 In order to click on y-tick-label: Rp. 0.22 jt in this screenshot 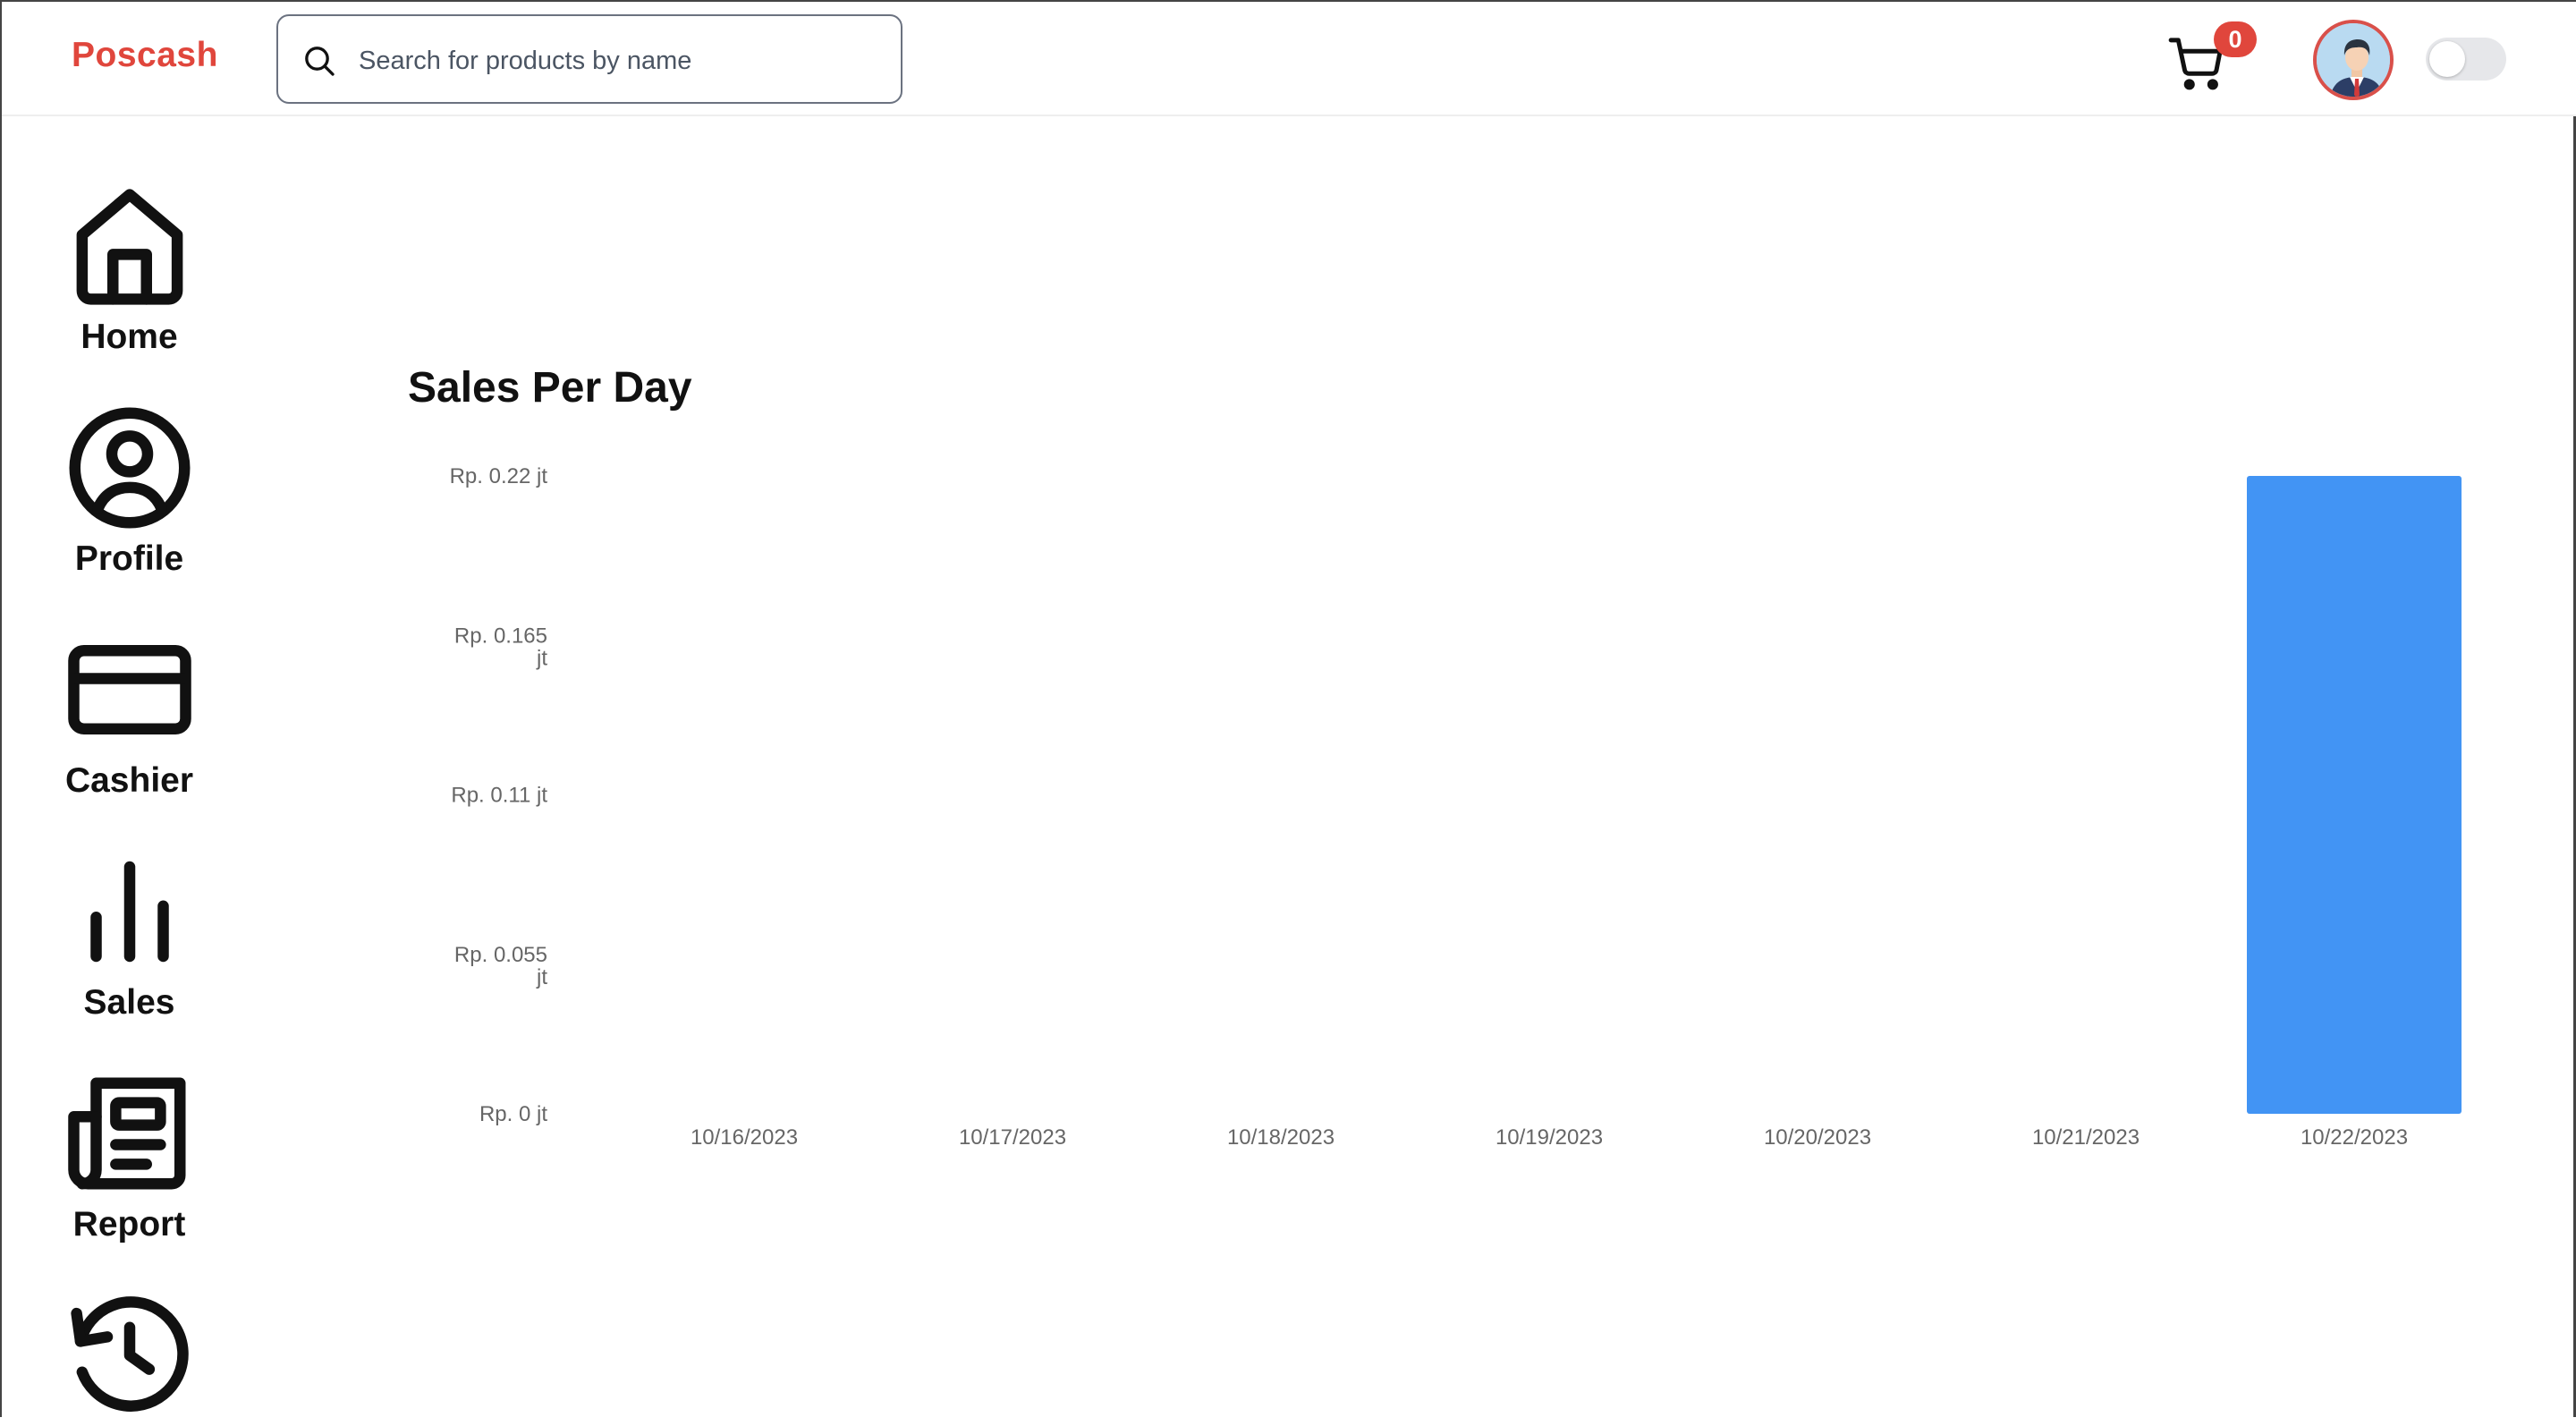, I will do `click(499, 476)`.